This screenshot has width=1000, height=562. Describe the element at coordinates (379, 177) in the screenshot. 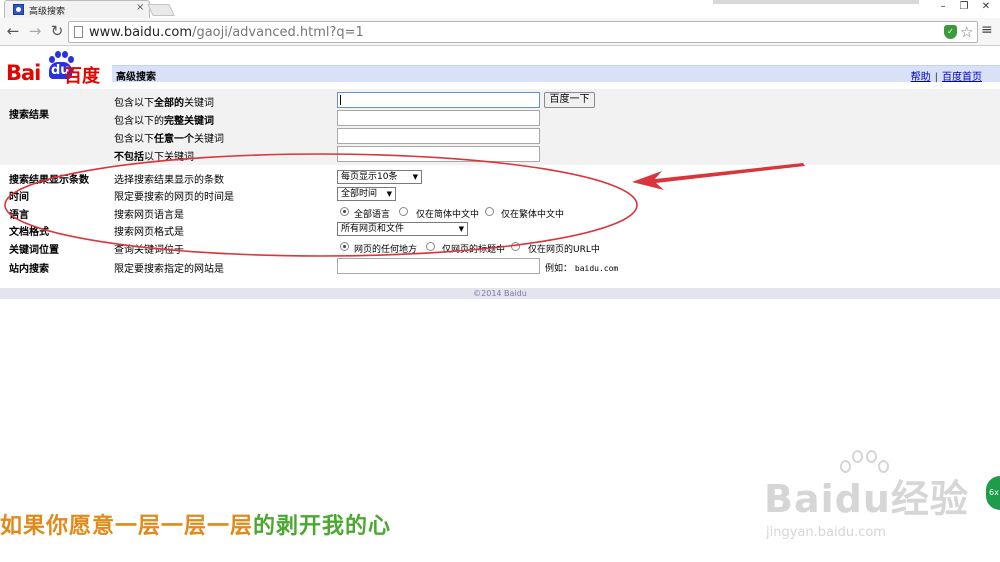

I see `results-count-select: 每页显示10条 ▼` at that location.